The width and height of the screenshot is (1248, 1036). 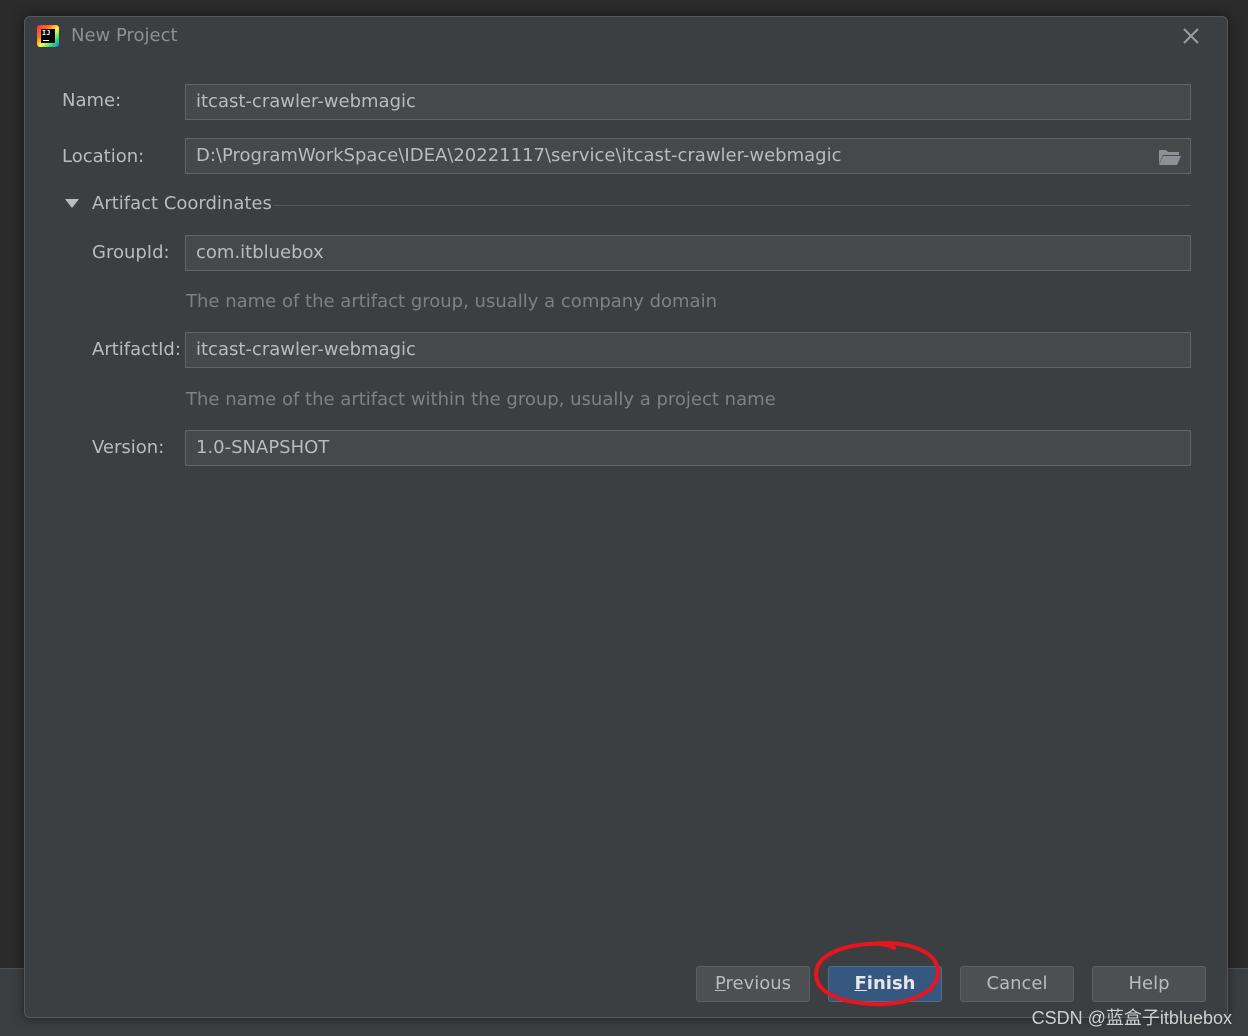 What do you see at coordinates (688, 350) in the screenshot?
I see `artifact-id-field: itcast-crawler-webmagic` at bounding box center [688, 350].